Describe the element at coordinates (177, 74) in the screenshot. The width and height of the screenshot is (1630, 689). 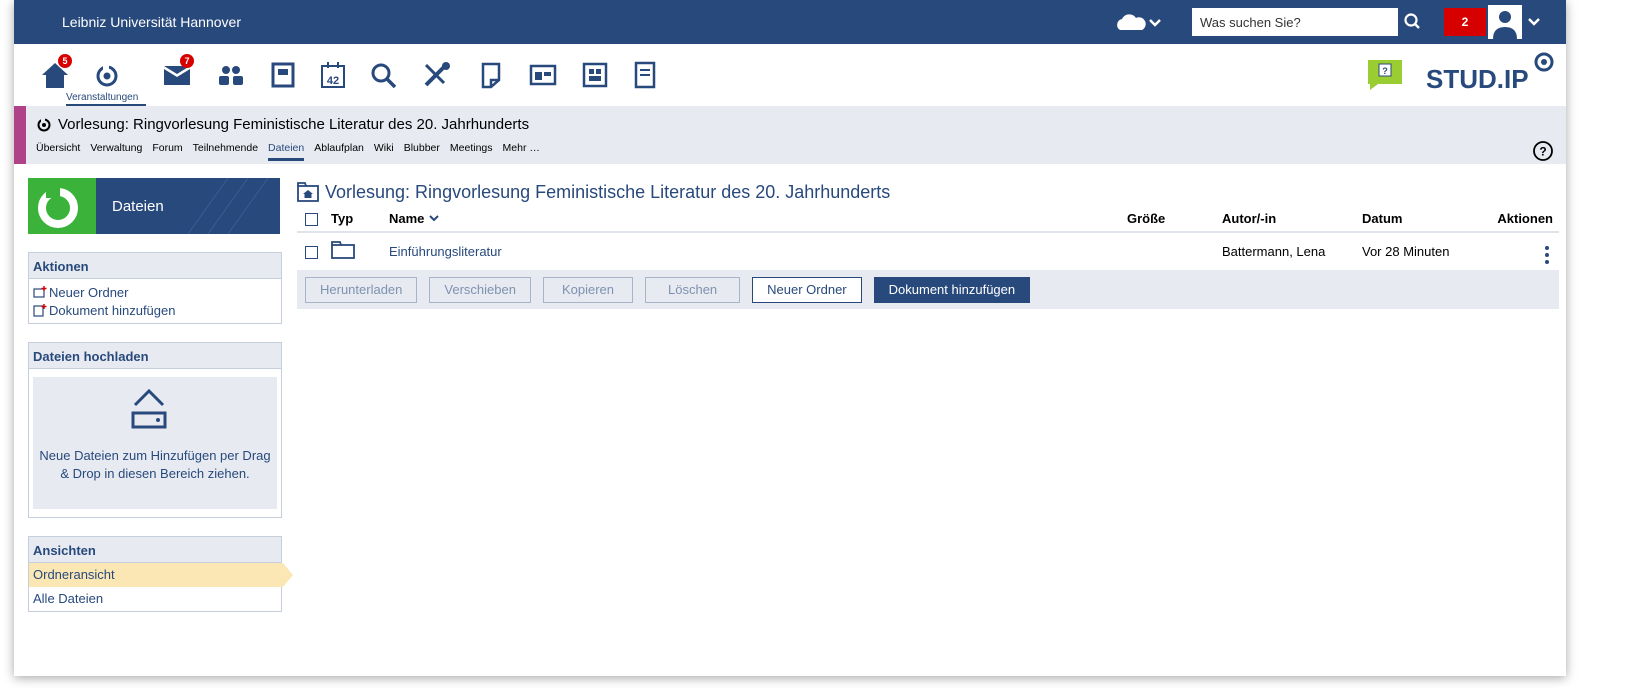
I see `nav-messages: 7` at that location.